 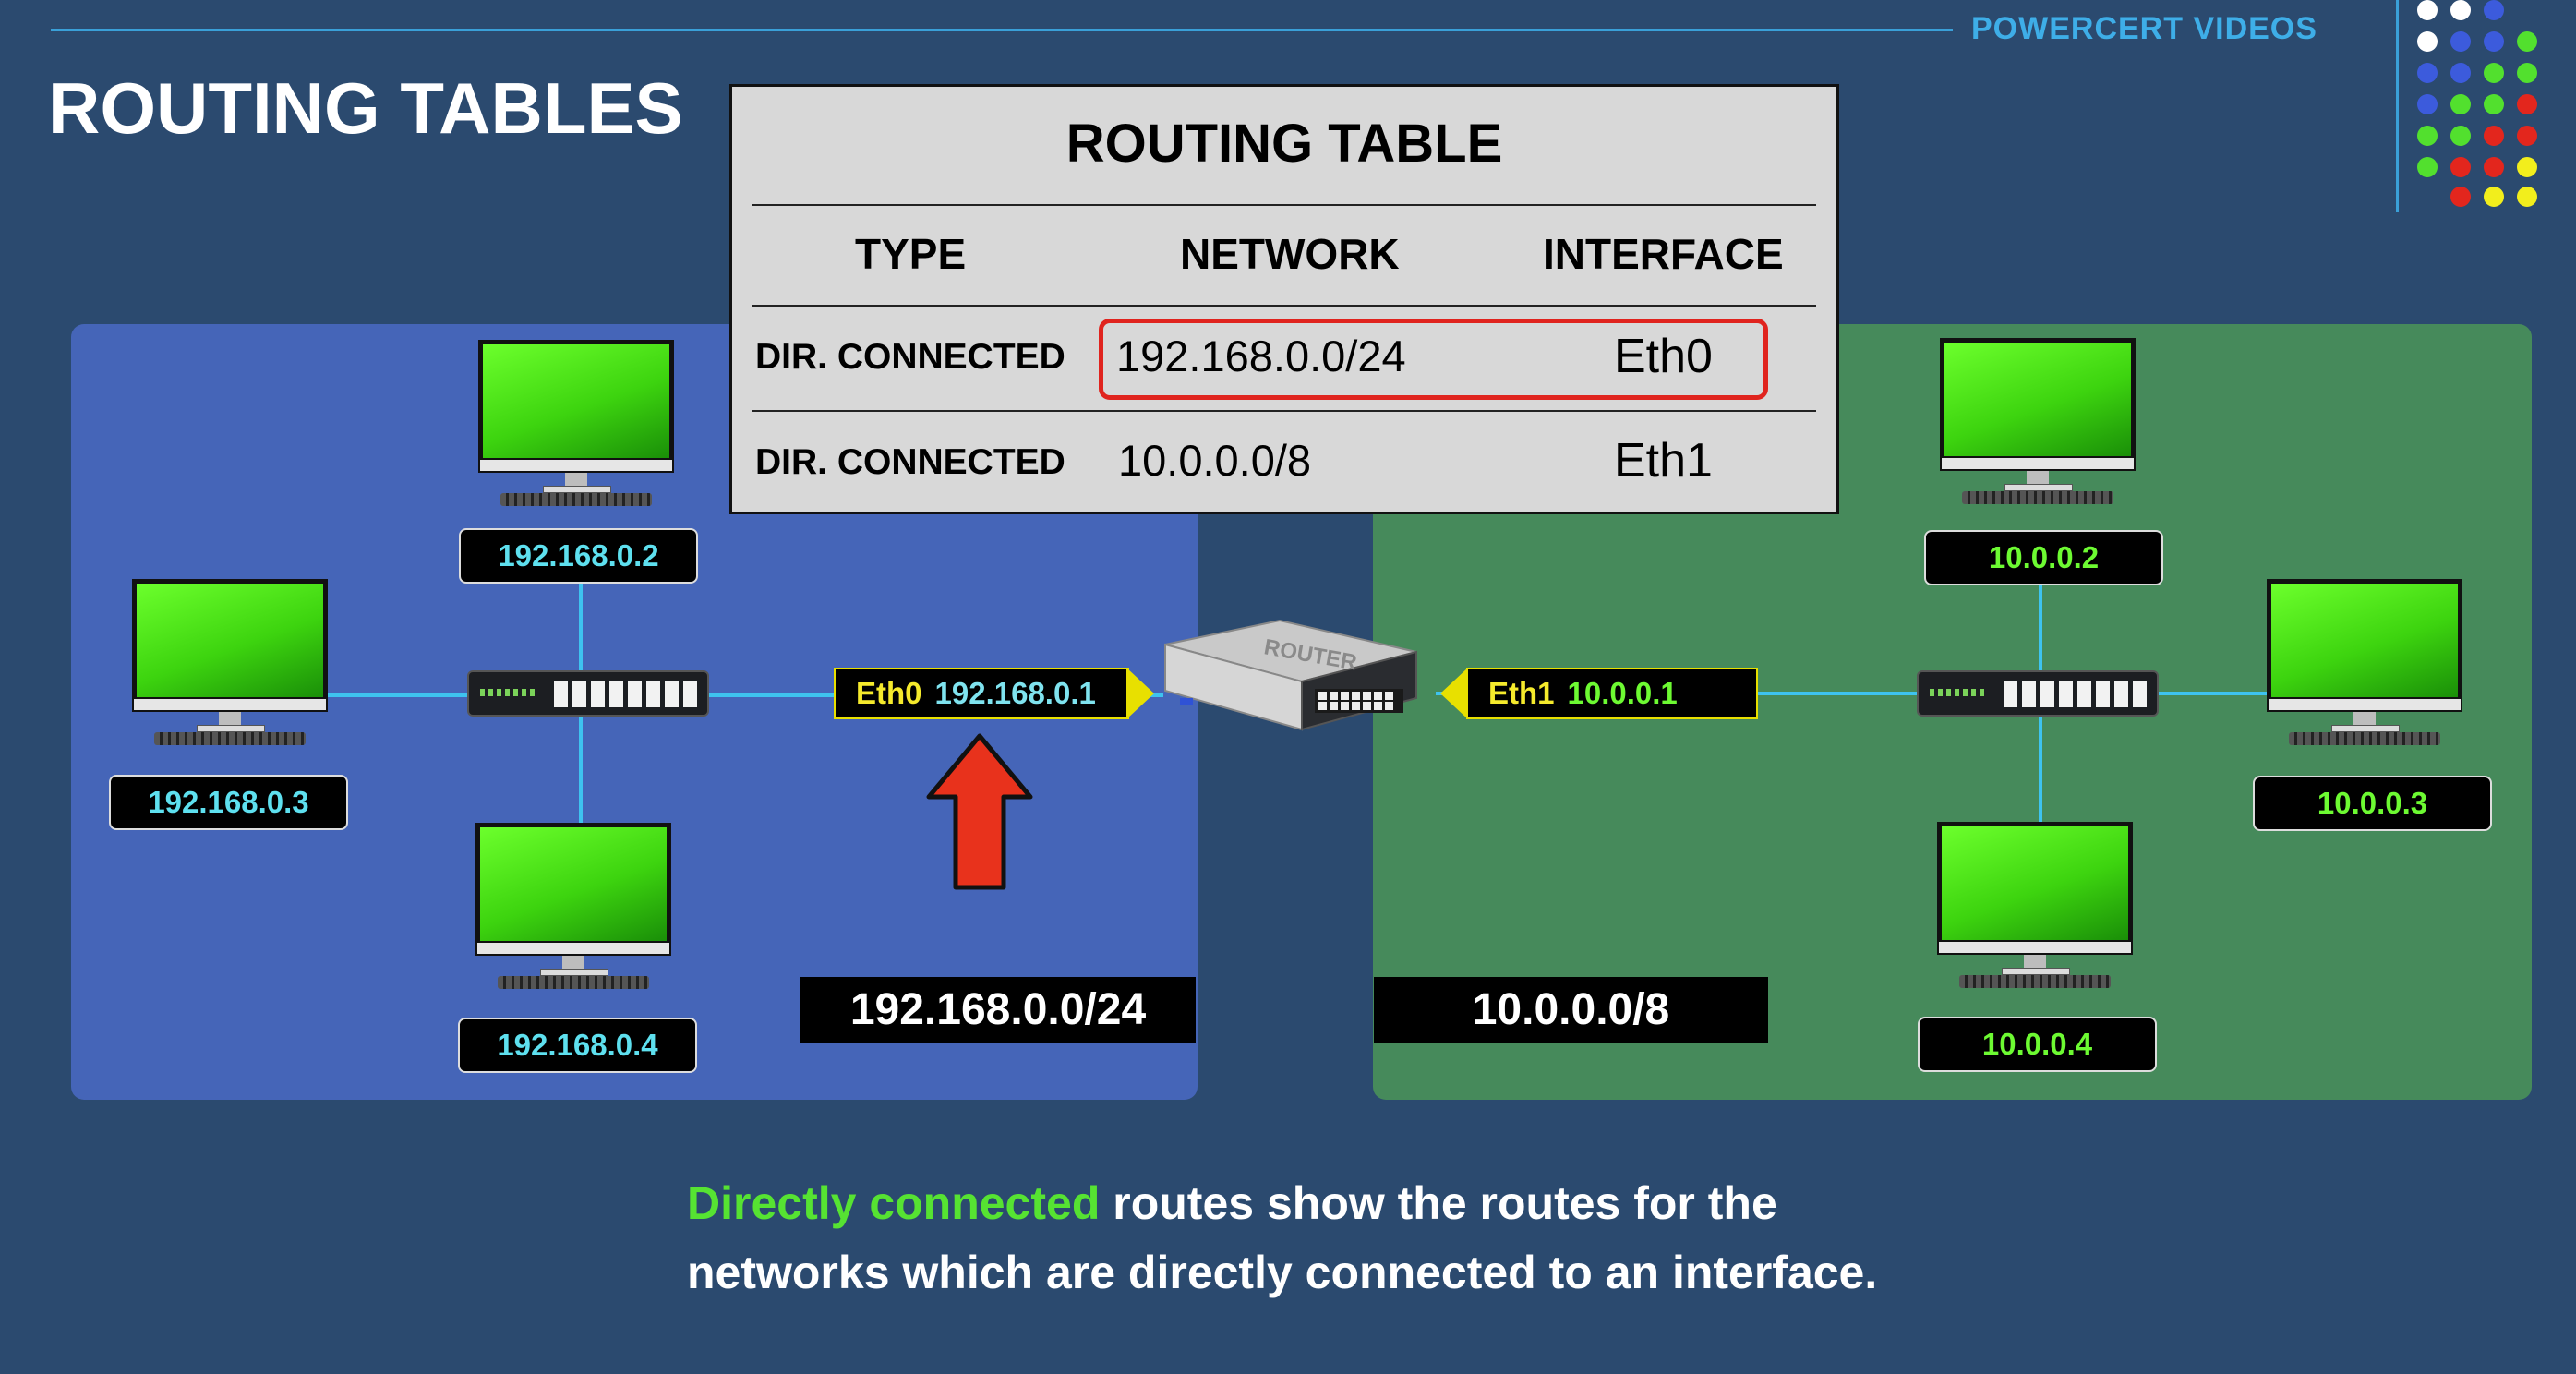 I want to click on host-ip-label: 10.0.0.3, so click(x=2372, y=803).